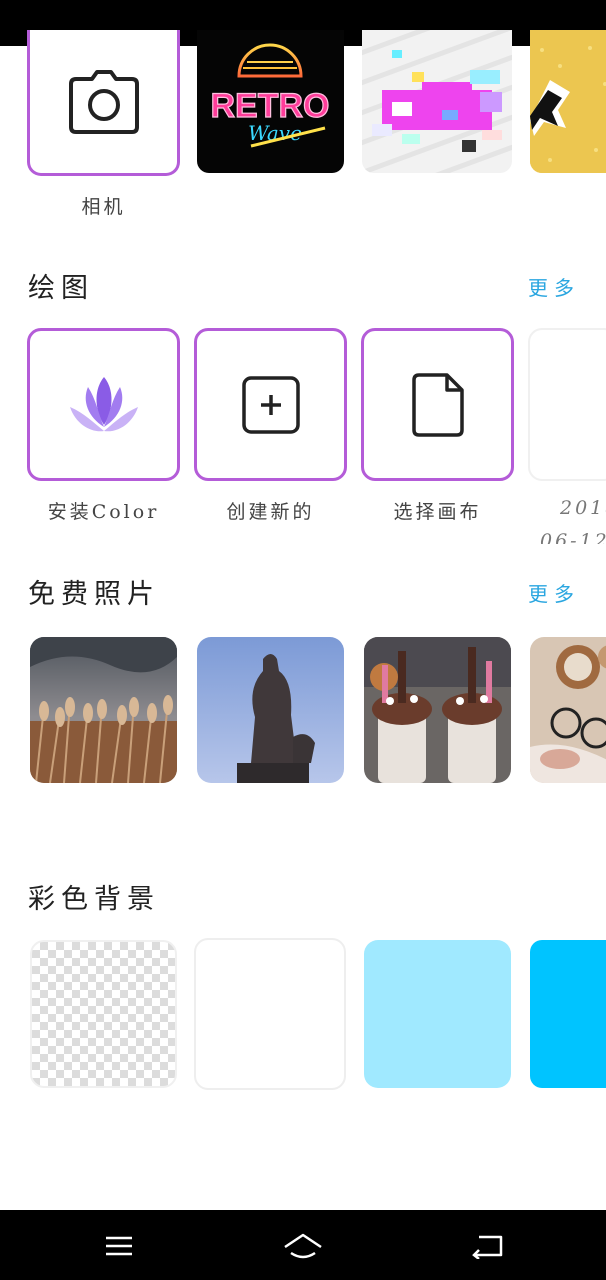 The height and width of the screenshot is (1280, 606). I want to click on file-icon, so click(437, 404).